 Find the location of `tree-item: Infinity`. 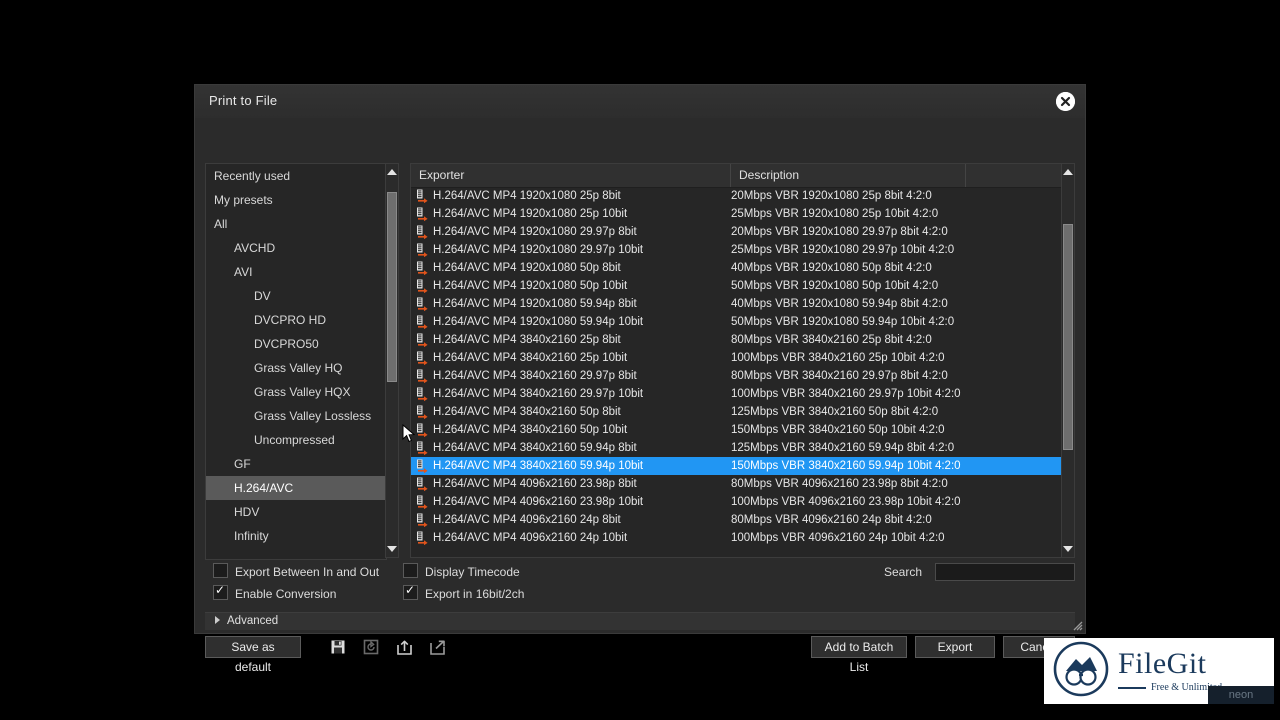

tree-item: Infinity is located at coordinates (296, 536).